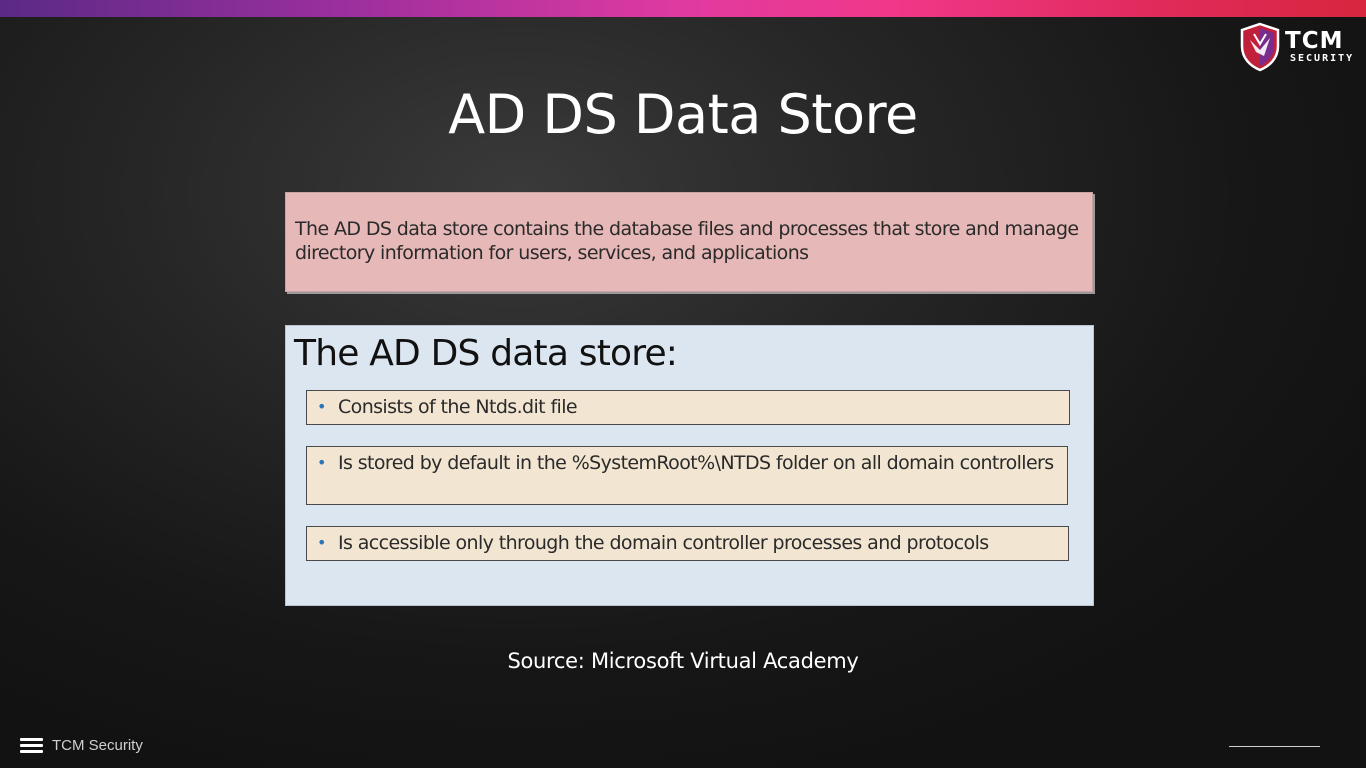 The height and width of the screenshot is (768, 1366). I want to click on footer-divider, so click(1274, 746).